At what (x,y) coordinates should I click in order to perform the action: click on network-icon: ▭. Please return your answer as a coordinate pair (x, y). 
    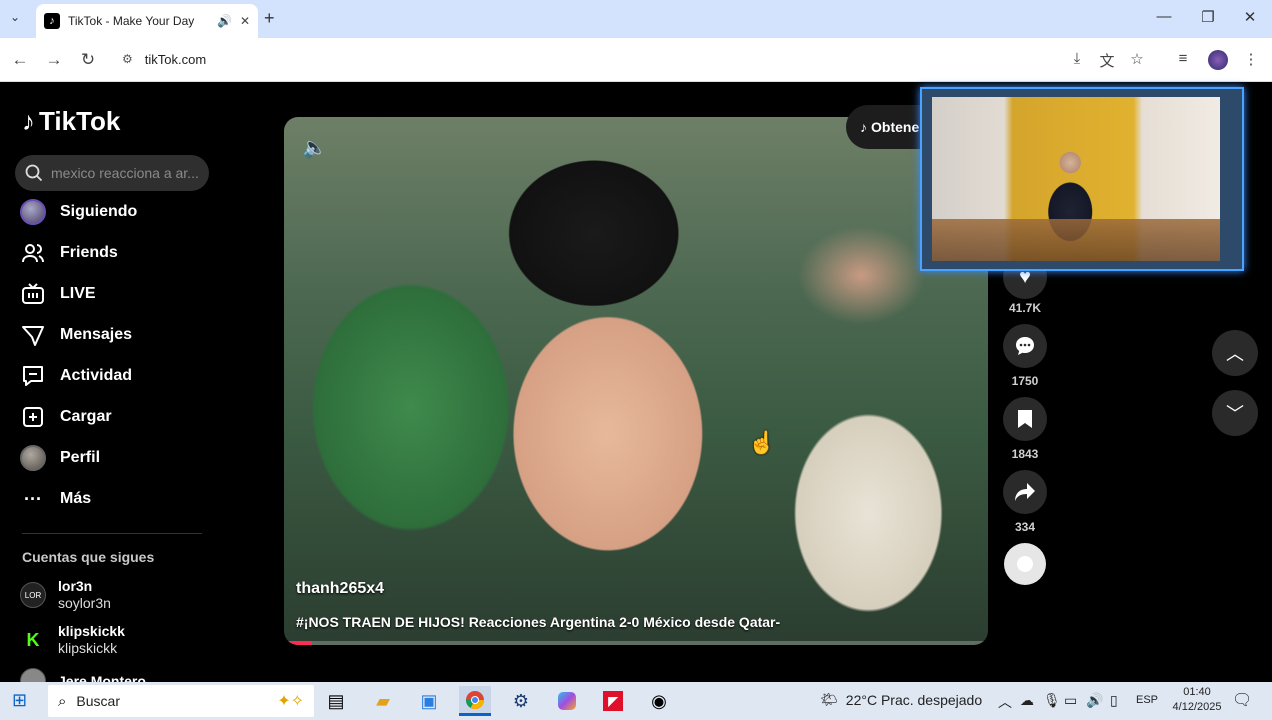
    Looking at the image, I should click on (1070, 700).